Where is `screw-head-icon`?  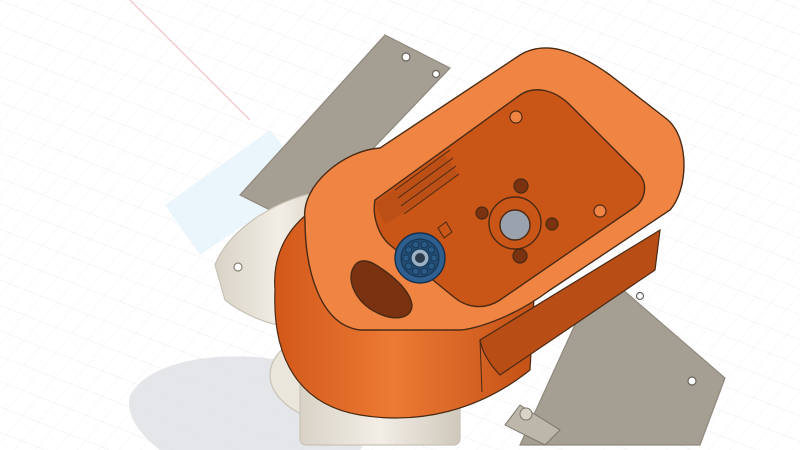 screw-head-icon is located at coordinates (526, 414).